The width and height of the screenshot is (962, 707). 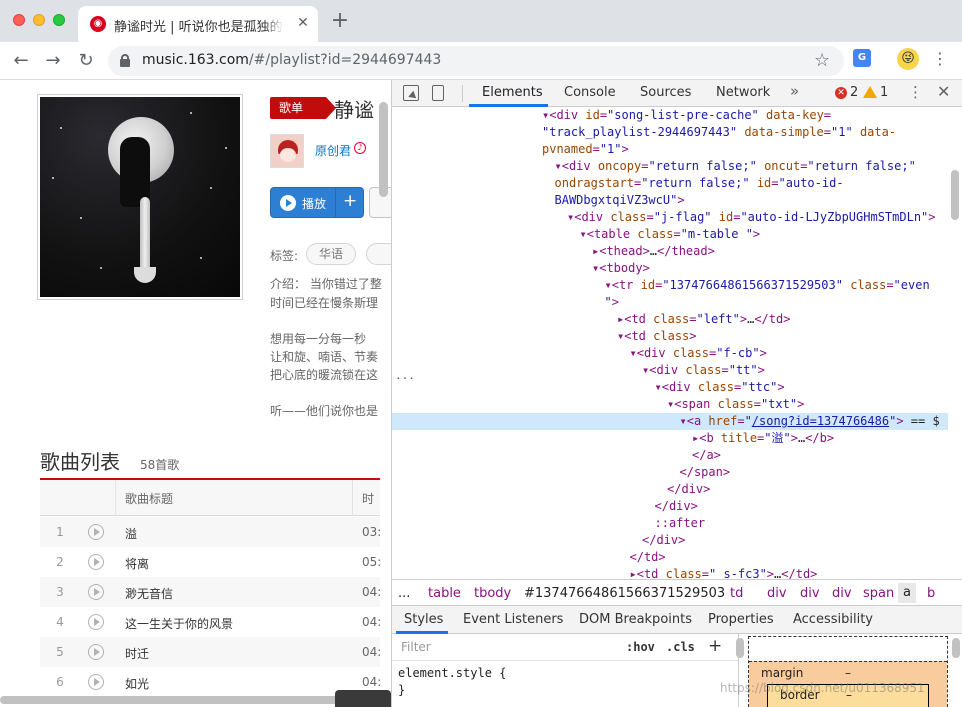 What do you see at coordinates (665, 92) in the screenshot?
I see `tab-sources: Sources` at bounding box center [665, 92].